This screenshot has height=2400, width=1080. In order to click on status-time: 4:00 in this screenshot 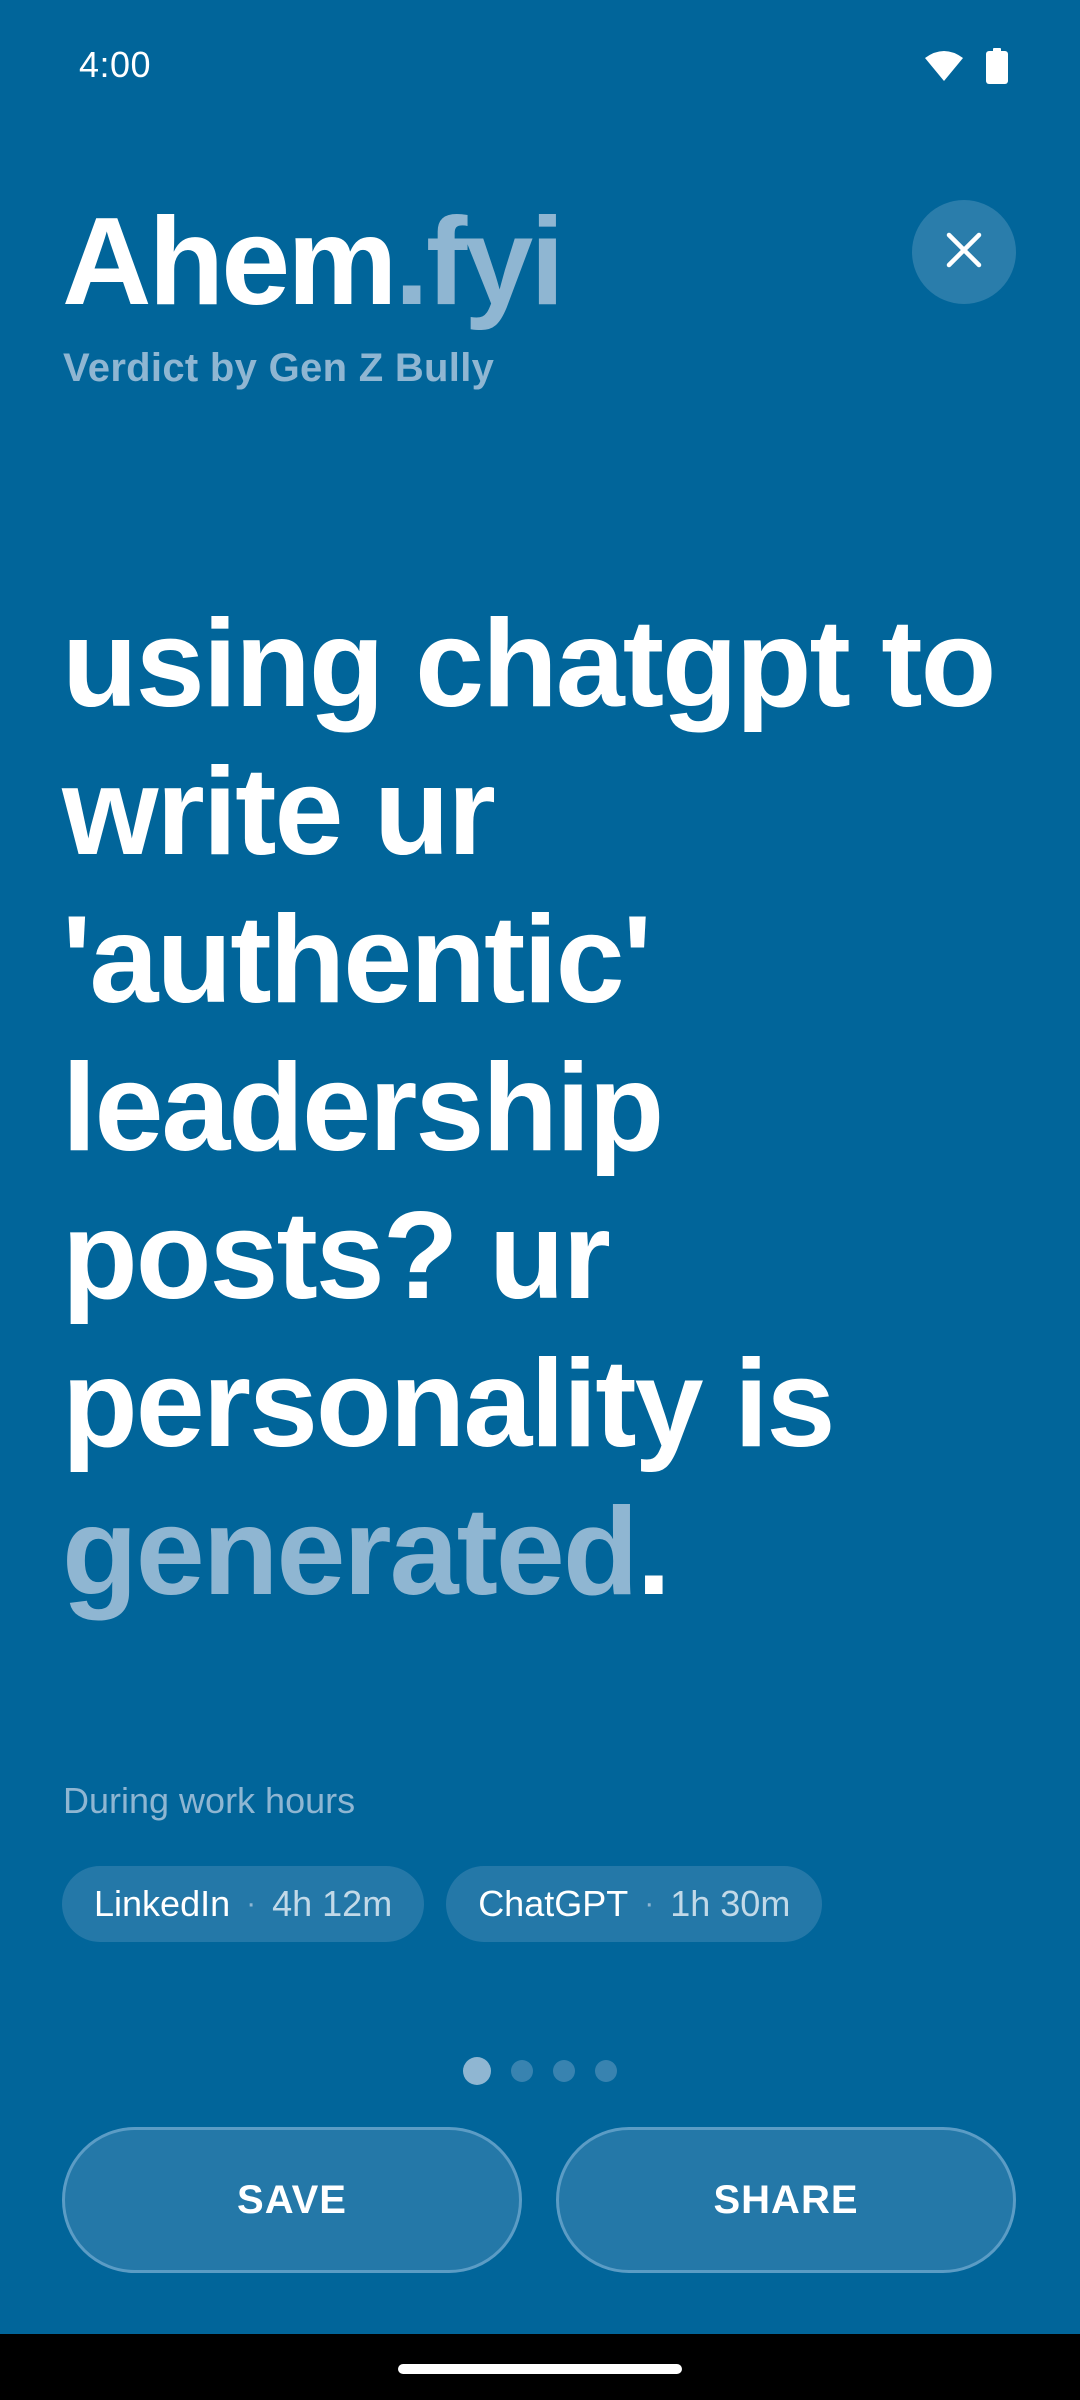, I will do `click(115, 64)`.